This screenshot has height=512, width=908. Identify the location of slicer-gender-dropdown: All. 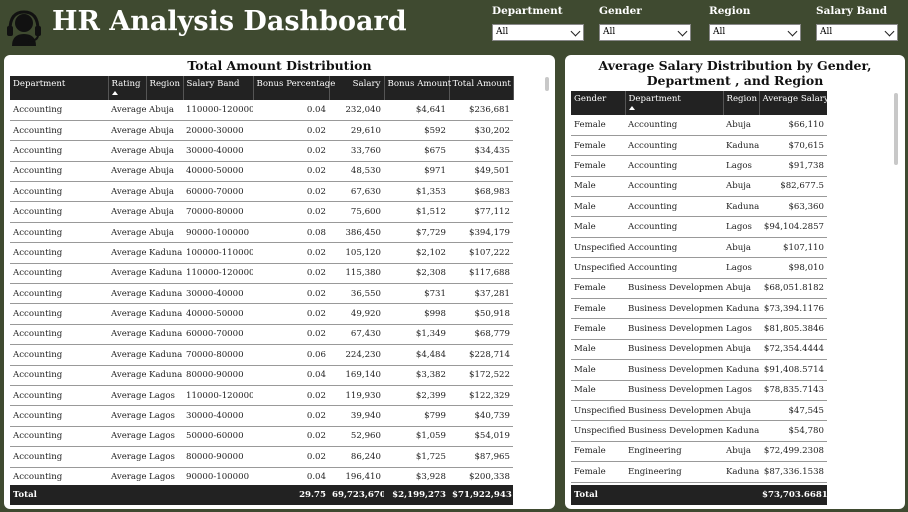
(645, 32).